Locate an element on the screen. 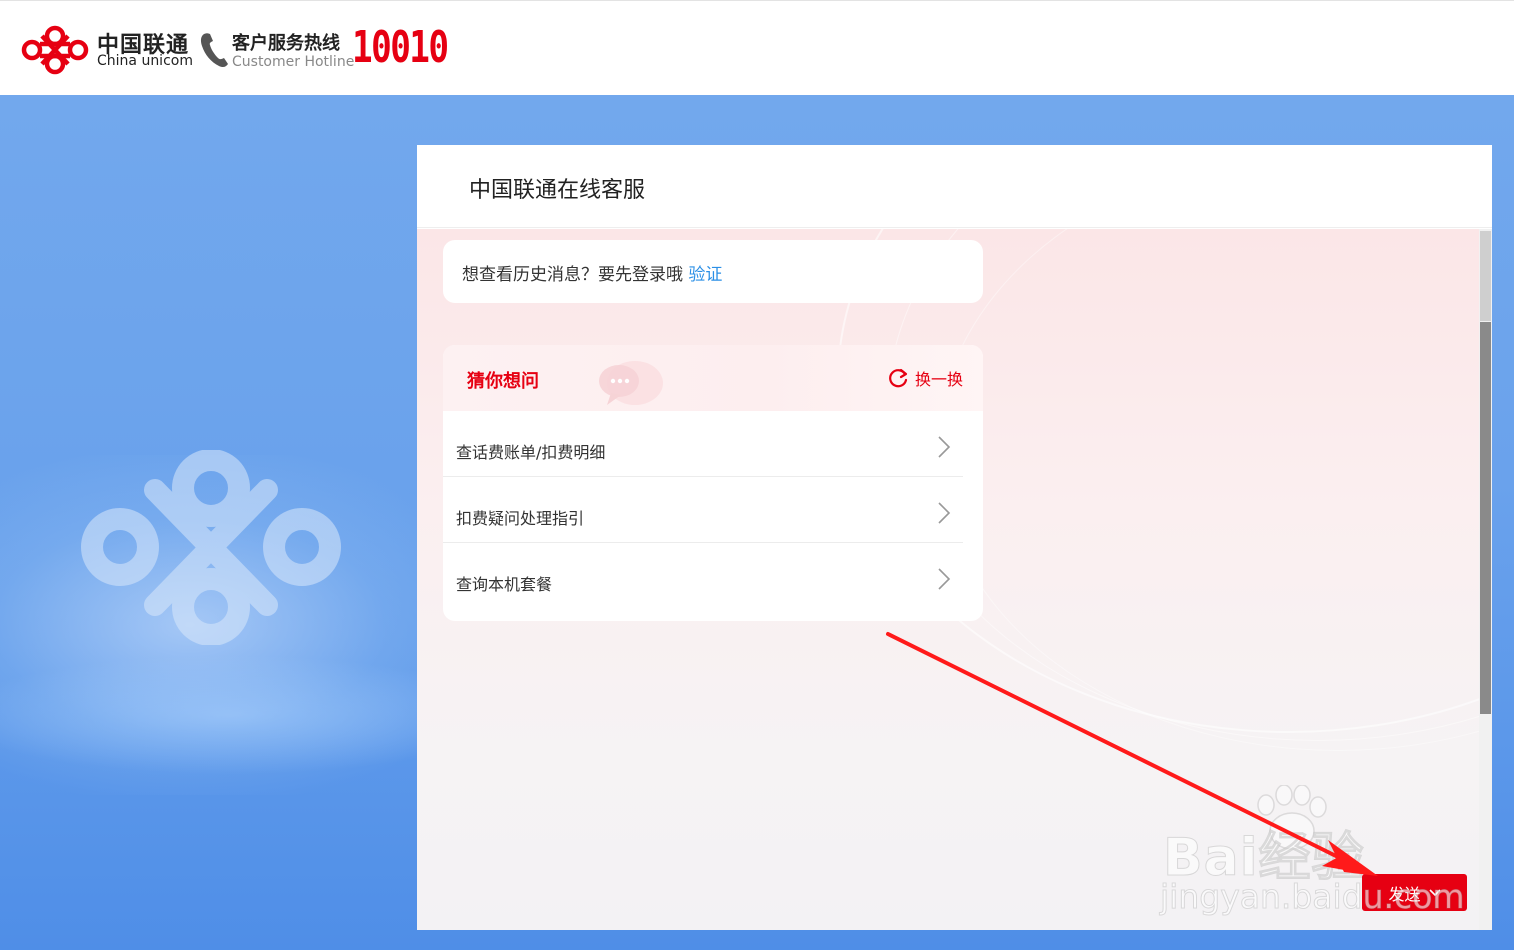 This screenshot has width=1514, height=950. hotline-label-cn: 客户服务热线 is located at coordinates (286, 43).